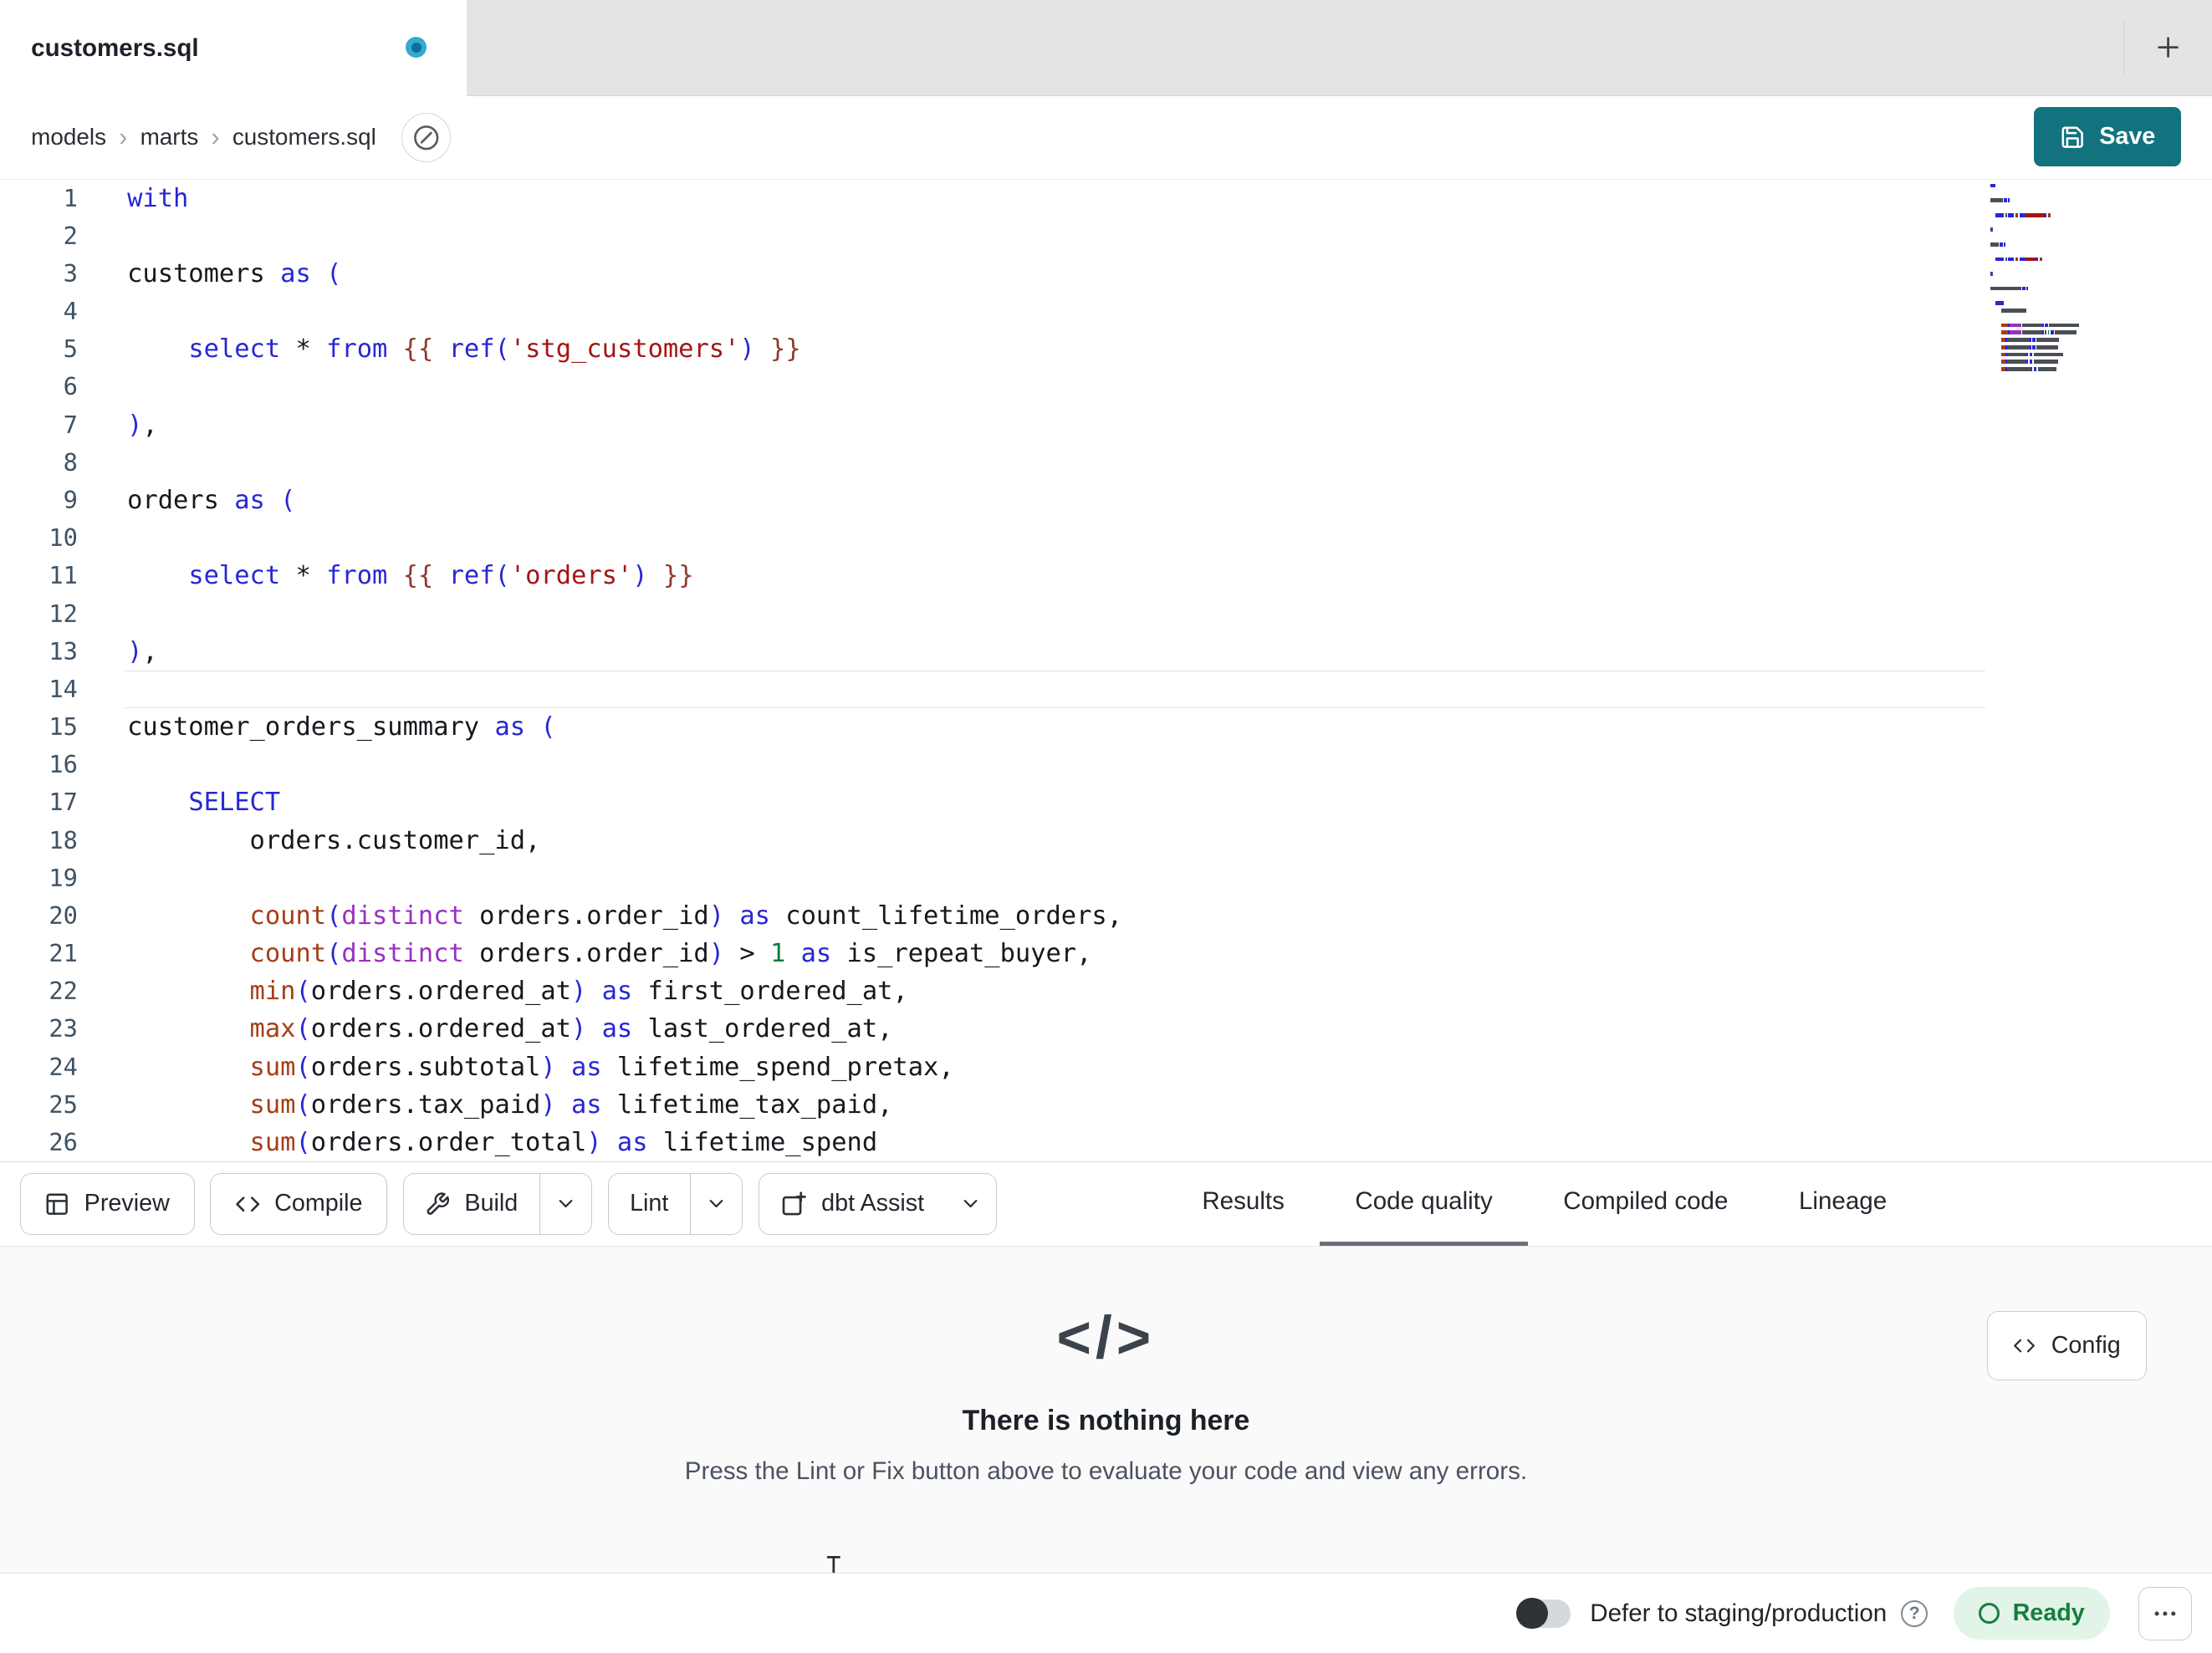 This screenshot has width=2212, height=1653. I want to click on lint-button-group: Lint, so click(675, 1204).